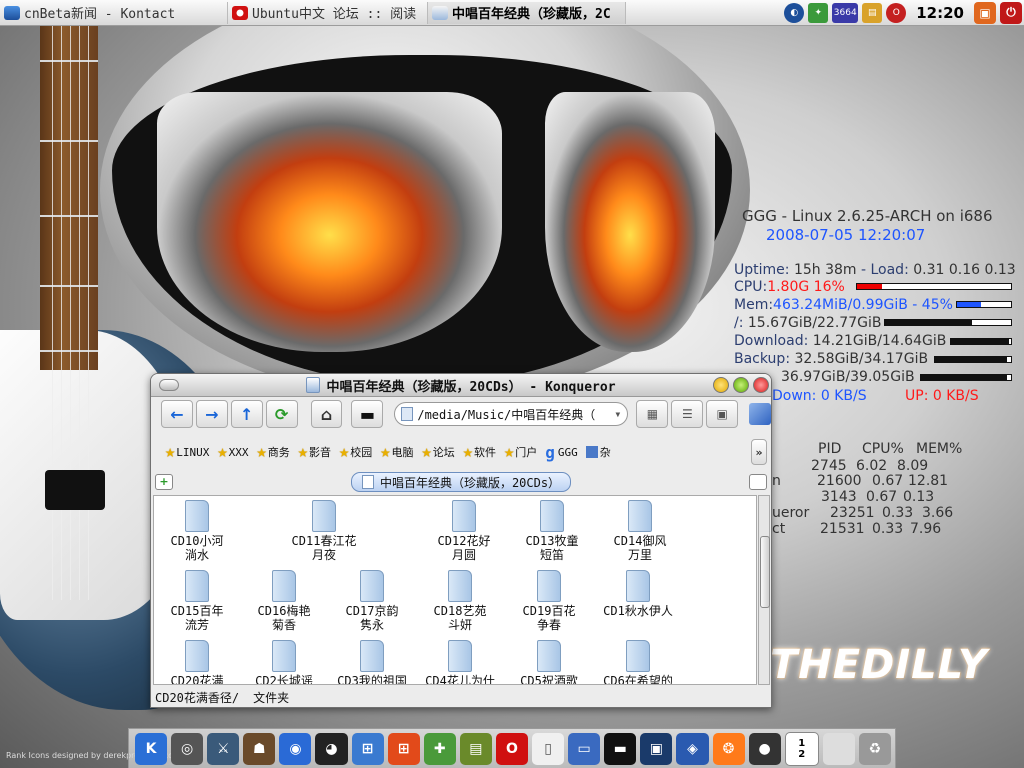 The width and height of the screenshot is (1024, 768). Describe the element at coordinates (728, 748) in the screenshot. I see `firefox-icon: ❂` at that location.